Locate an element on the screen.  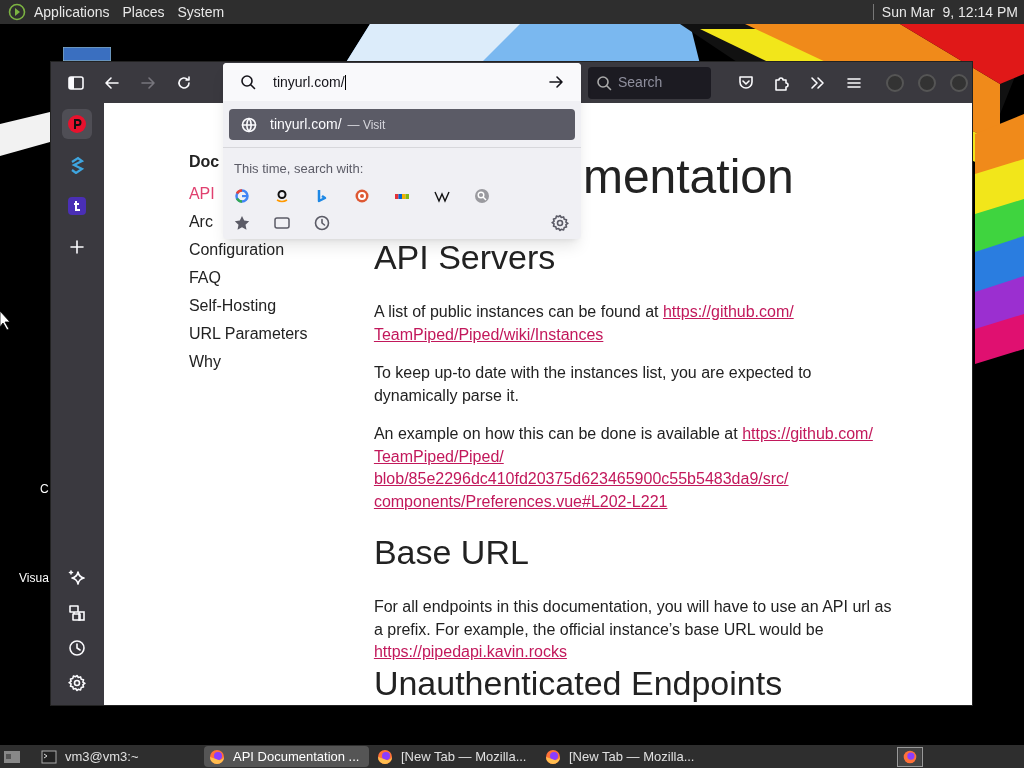
page-title: mentation is located at coordinates (688, 177).